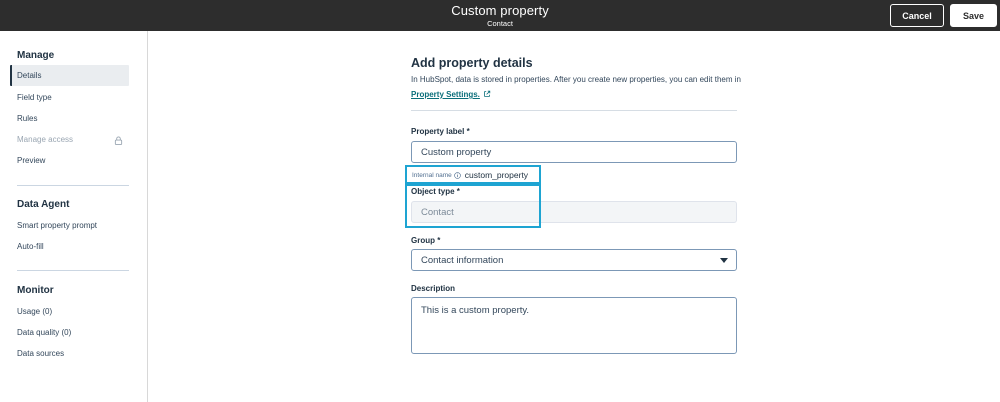  Describe the element at coordinates (34, 97) in the screenshot. I see `sidebar-item-field-type: Field type` at that location.